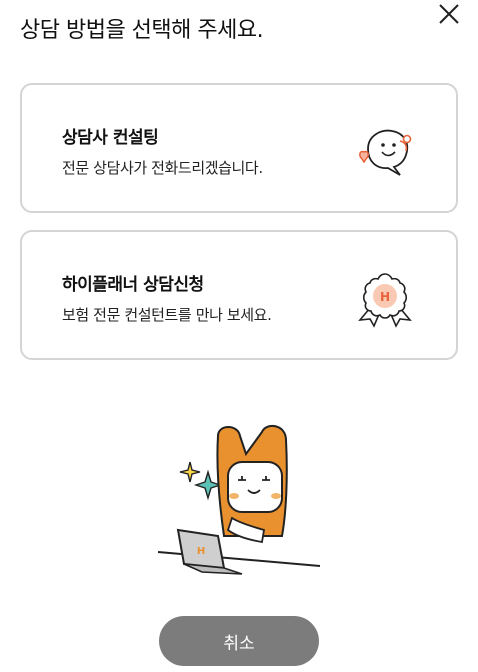  Describe the element at coordinates (239, 641) in the screenshot. I see `cancel-button: 취소` at that location.